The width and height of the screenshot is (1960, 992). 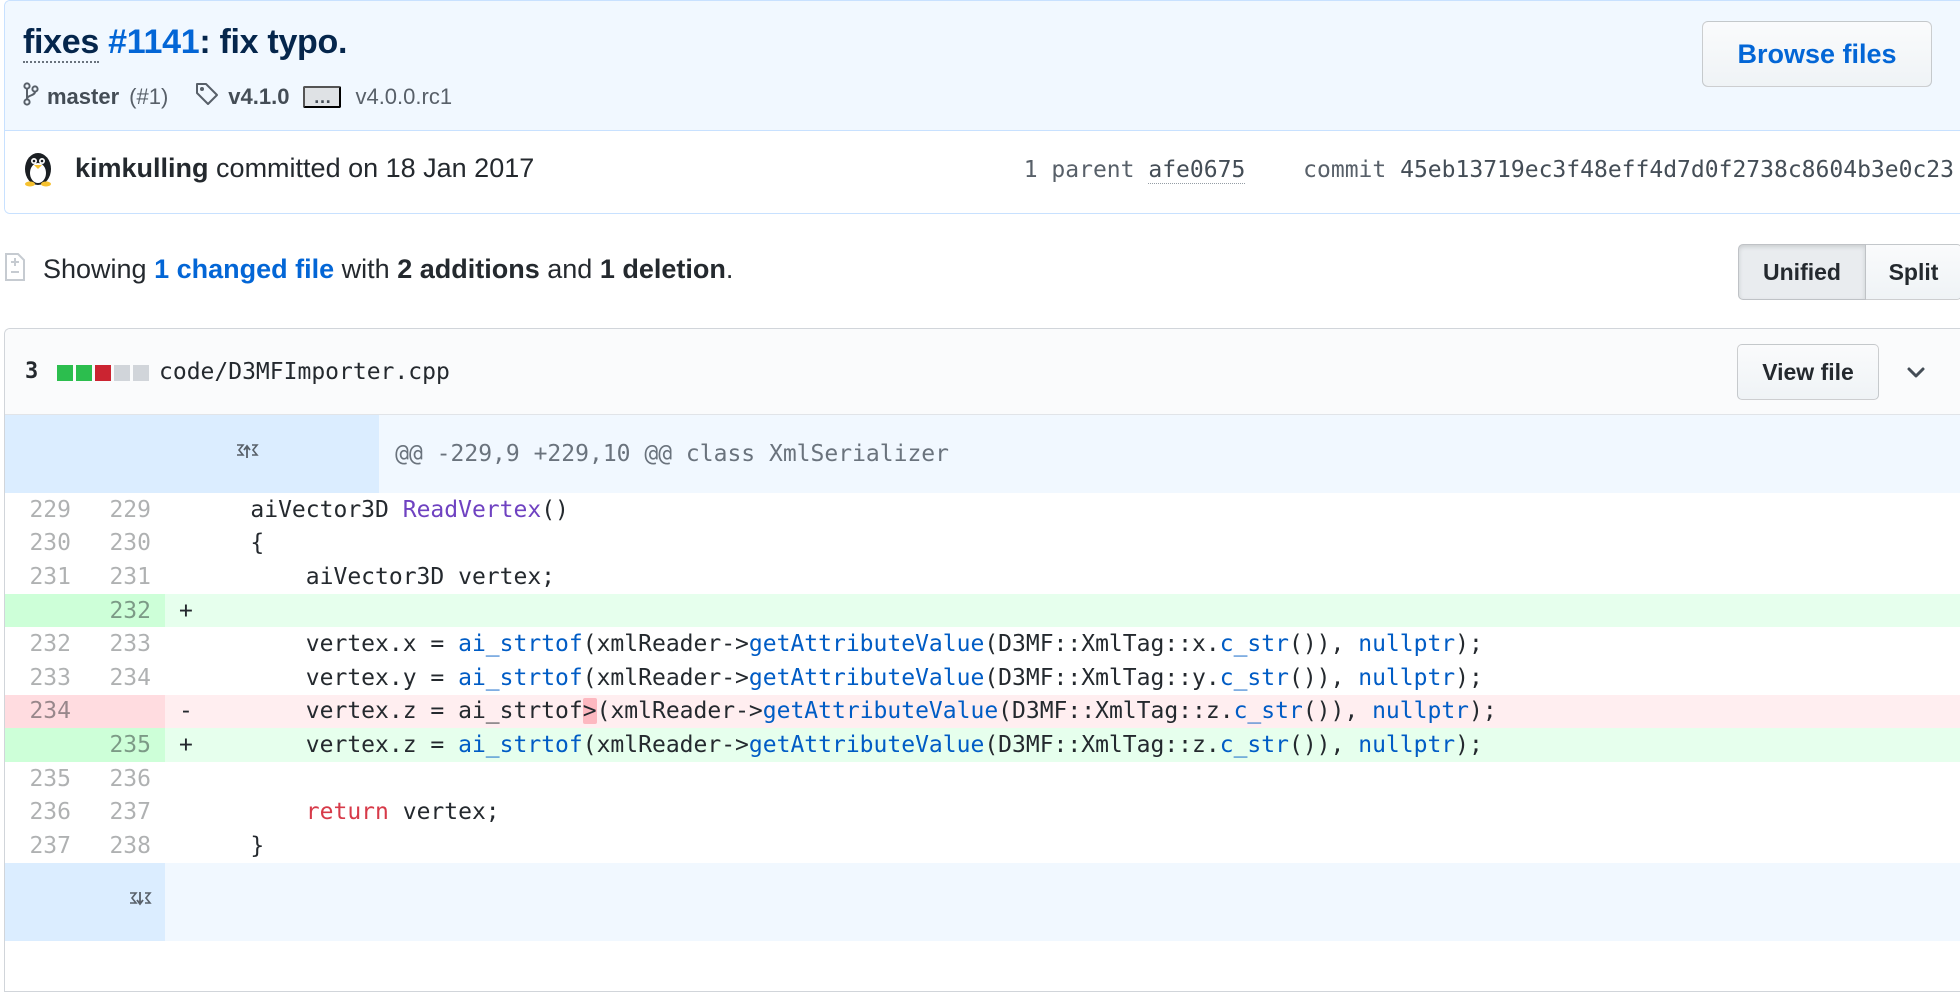 What do you see at coordinates (125, 610) in the screenshot?
I see `new-line-number: 232` at bounding box center [125, 610].